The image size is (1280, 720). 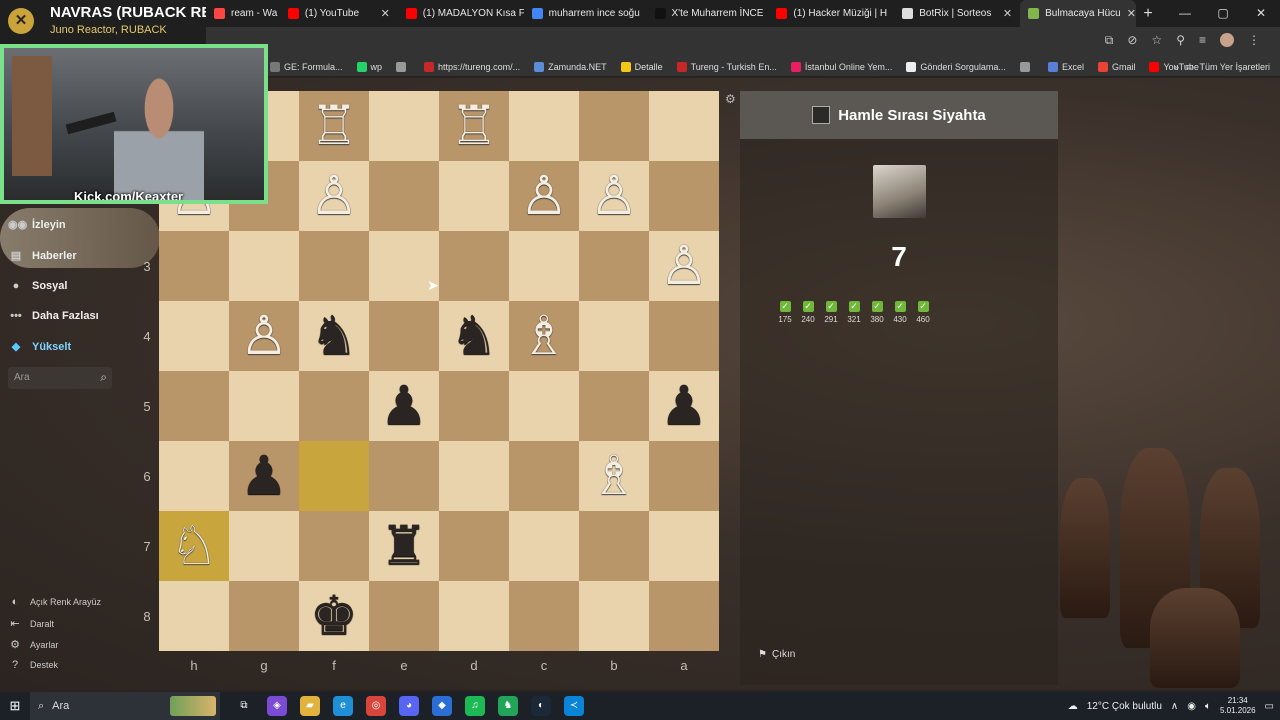 I want to click on square-f1: ♖, so click(x=334, y=126).